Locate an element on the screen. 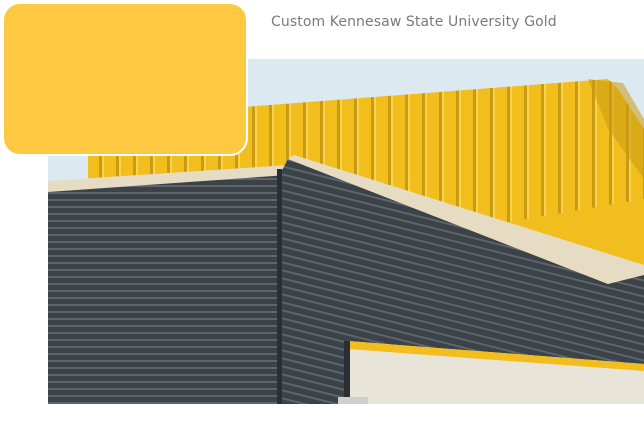 This screenshot has height=434, width=644. color-swatch is located at coordinates (125, 79).